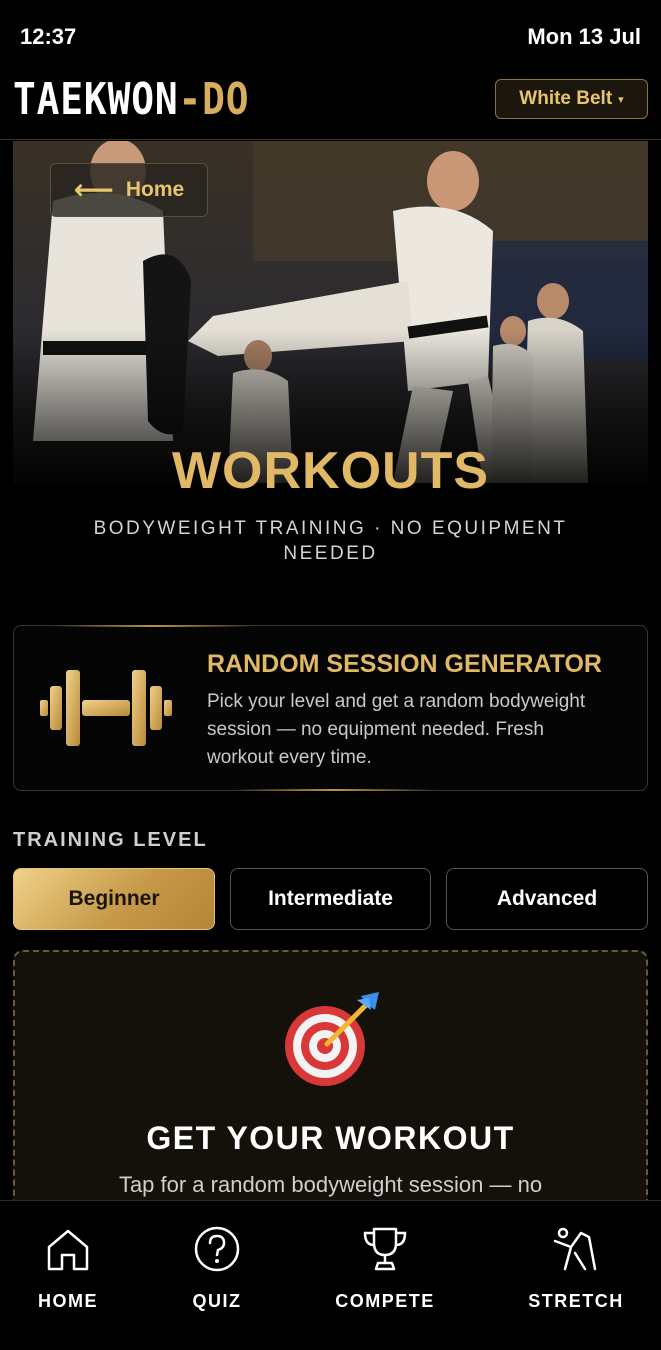 The image size is (661, 1350). Describe the element at coordinates (68, 1301) in the screenshot. I see `nav-home-label: HOME` at that location.